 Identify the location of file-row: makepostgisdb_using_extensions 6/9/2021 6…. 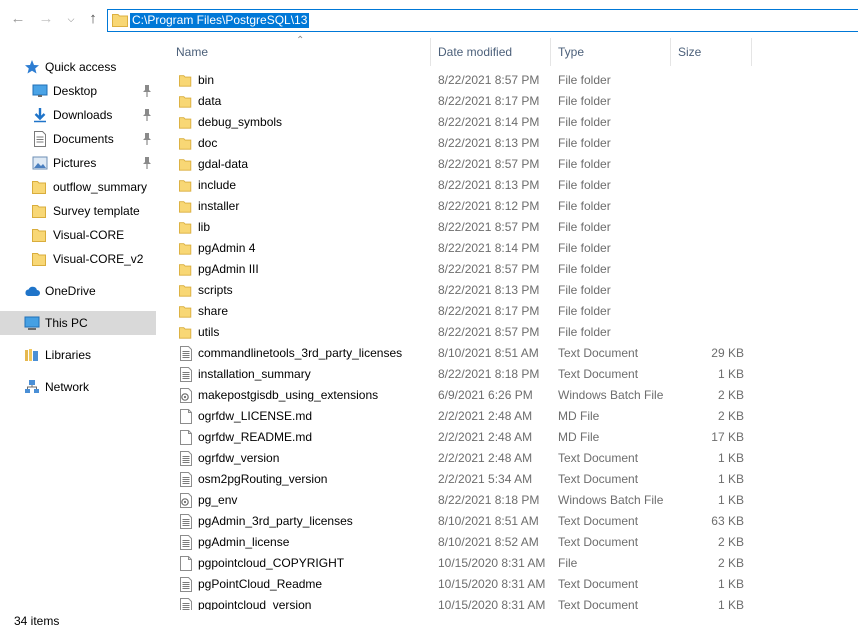
(507, 395).